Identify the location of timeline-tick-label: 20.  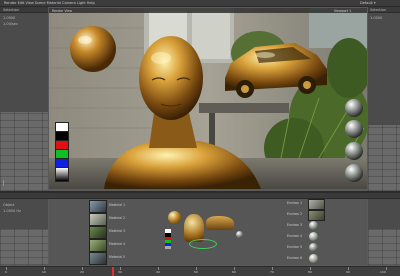
(82, 272).